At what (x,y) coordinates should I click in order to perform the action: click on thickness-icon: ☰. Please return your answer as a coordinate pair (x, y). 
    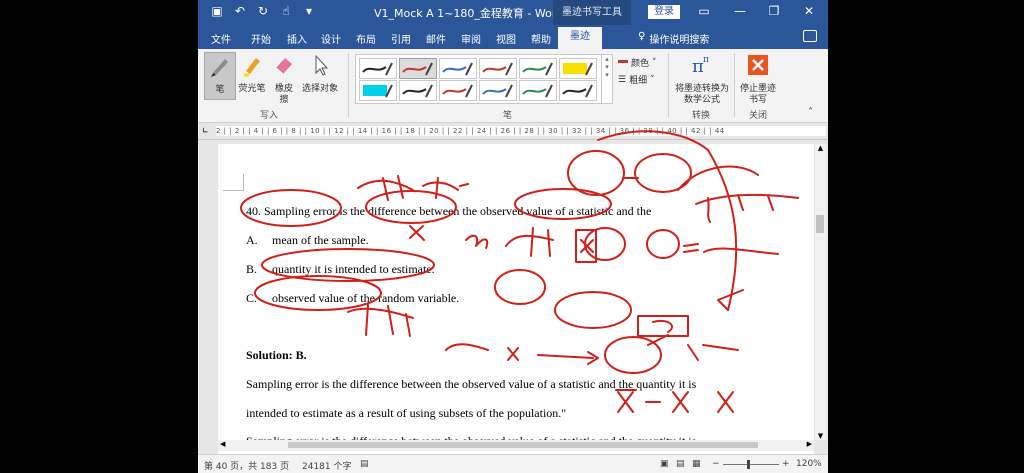
    Looking at the image, I should click on (622, 79).